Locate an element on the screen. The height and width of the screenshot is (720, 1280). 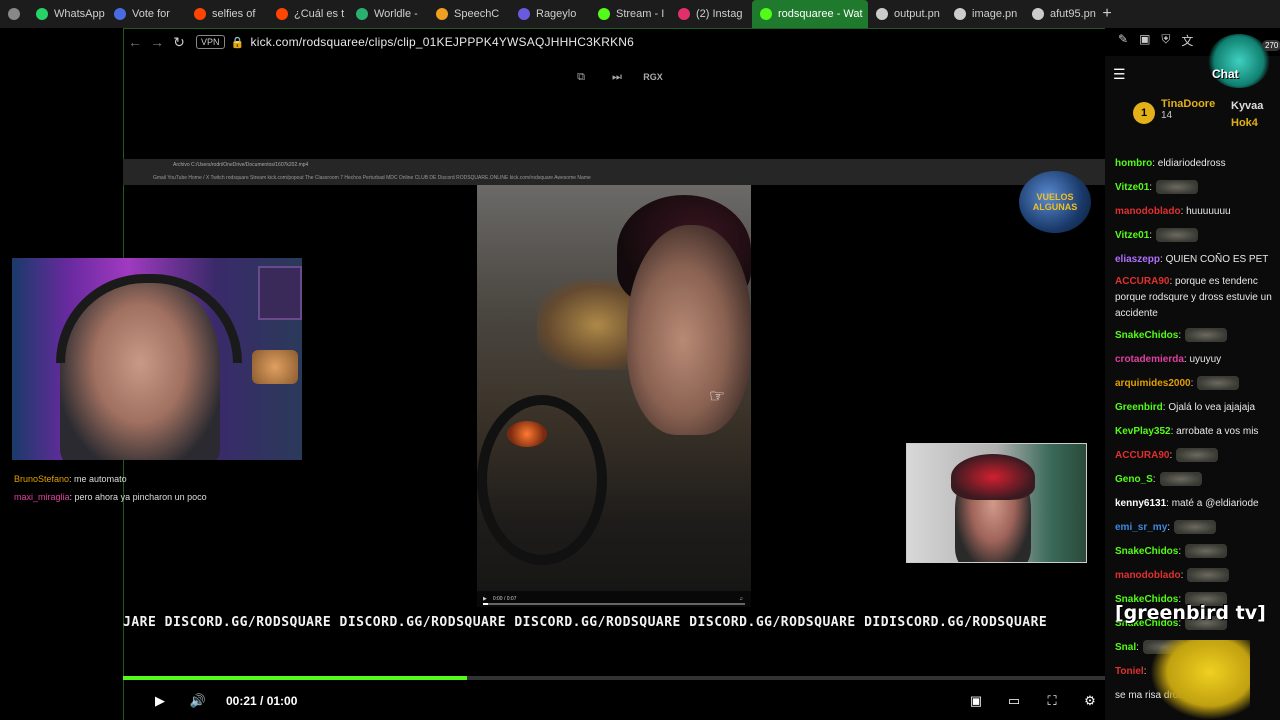
tab-list-icon is located at coordinates (14, 14).